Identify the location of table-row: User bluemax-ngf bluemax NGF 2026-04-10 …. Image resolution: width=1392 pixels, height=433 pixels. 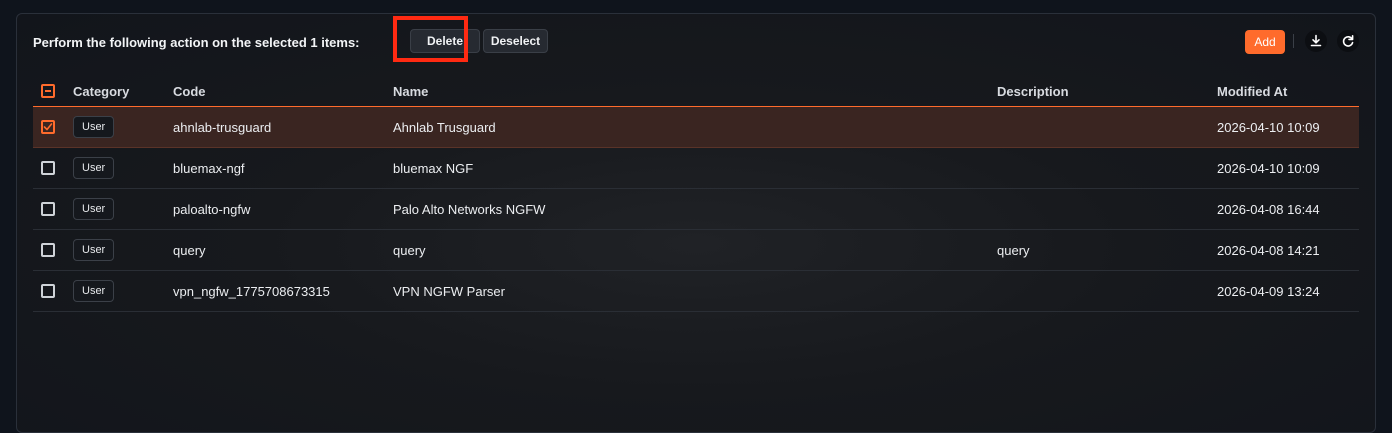
(696, 168).